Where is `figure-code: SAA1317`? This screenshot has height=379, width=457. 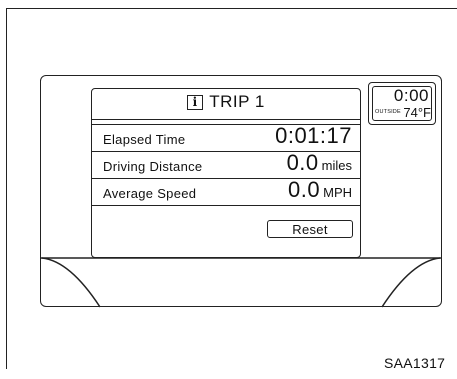
figure-code: SAA1317 is located at coordinates (415, 363).